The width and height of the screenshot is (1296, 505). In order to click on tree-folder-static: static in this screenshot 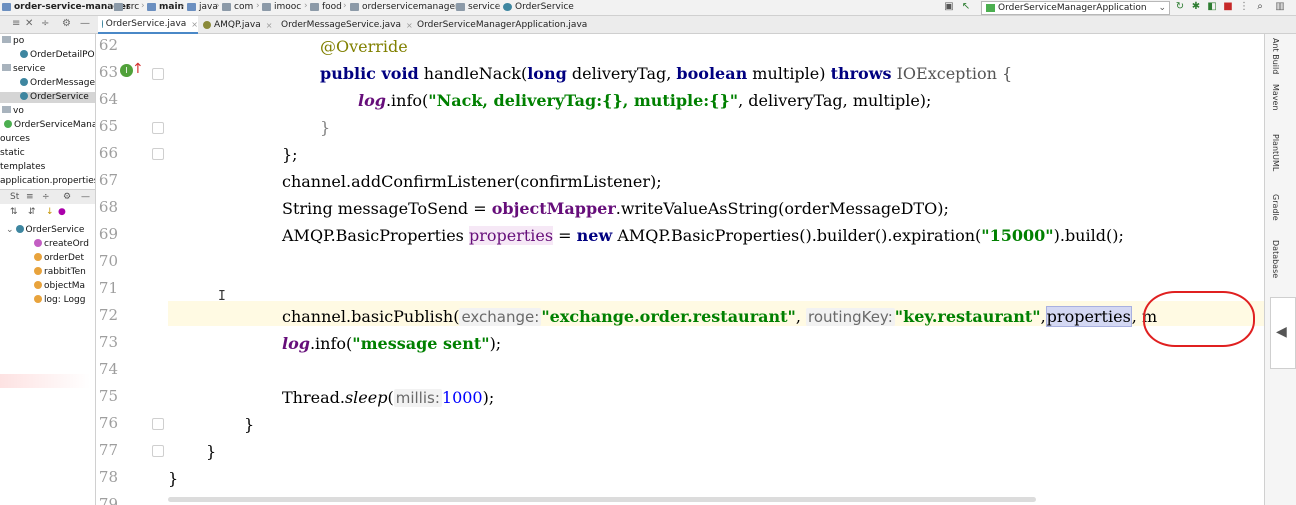, I will do `click(12, 153)`.